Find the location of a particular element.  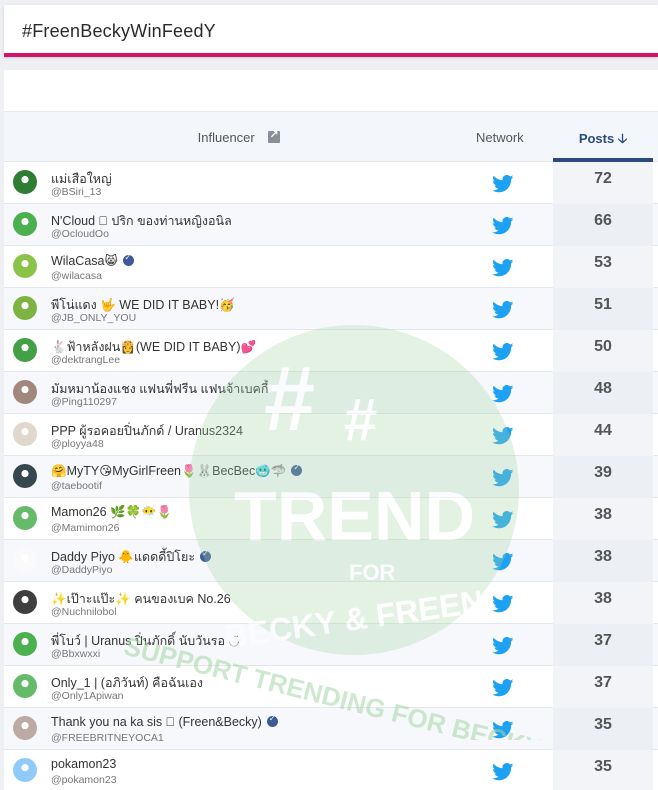

header-posts: Posts 🡣 is located at coordinates (603, 137).